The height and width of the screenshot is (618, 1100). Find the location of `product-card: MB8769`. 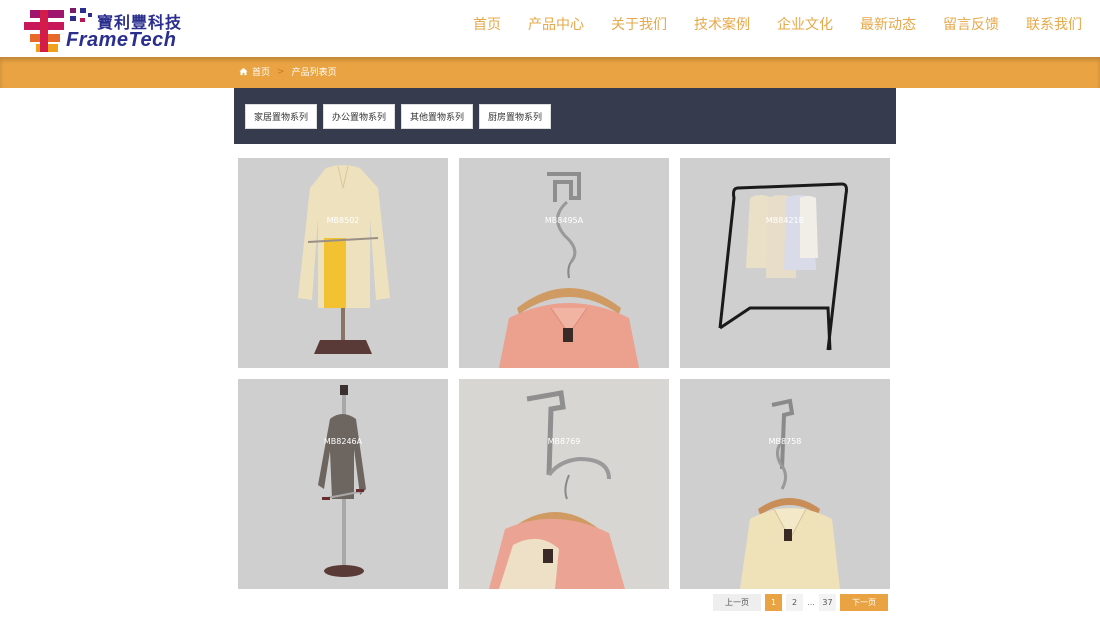

product-card: MB8769 is located at coordinates (564, 484).